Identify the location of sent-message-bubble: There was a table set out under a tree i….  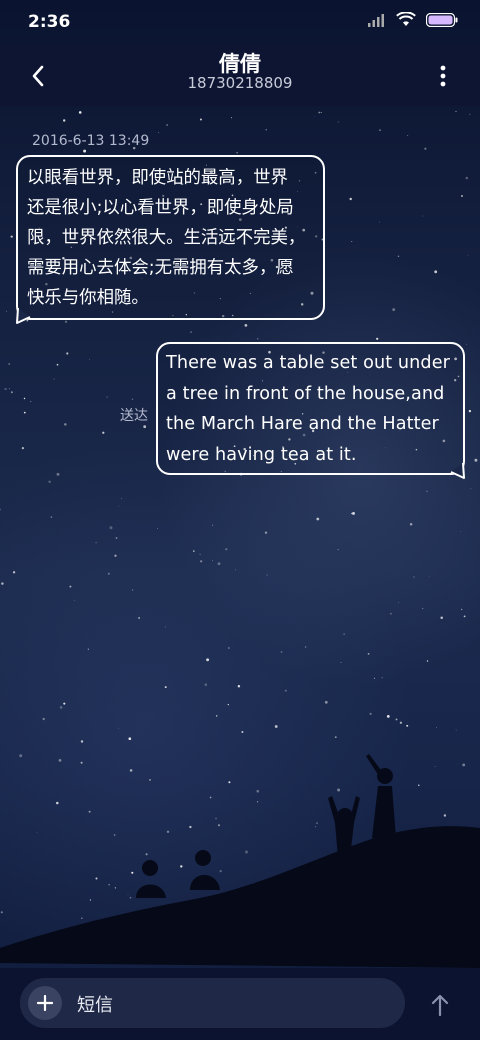
(310, 408).